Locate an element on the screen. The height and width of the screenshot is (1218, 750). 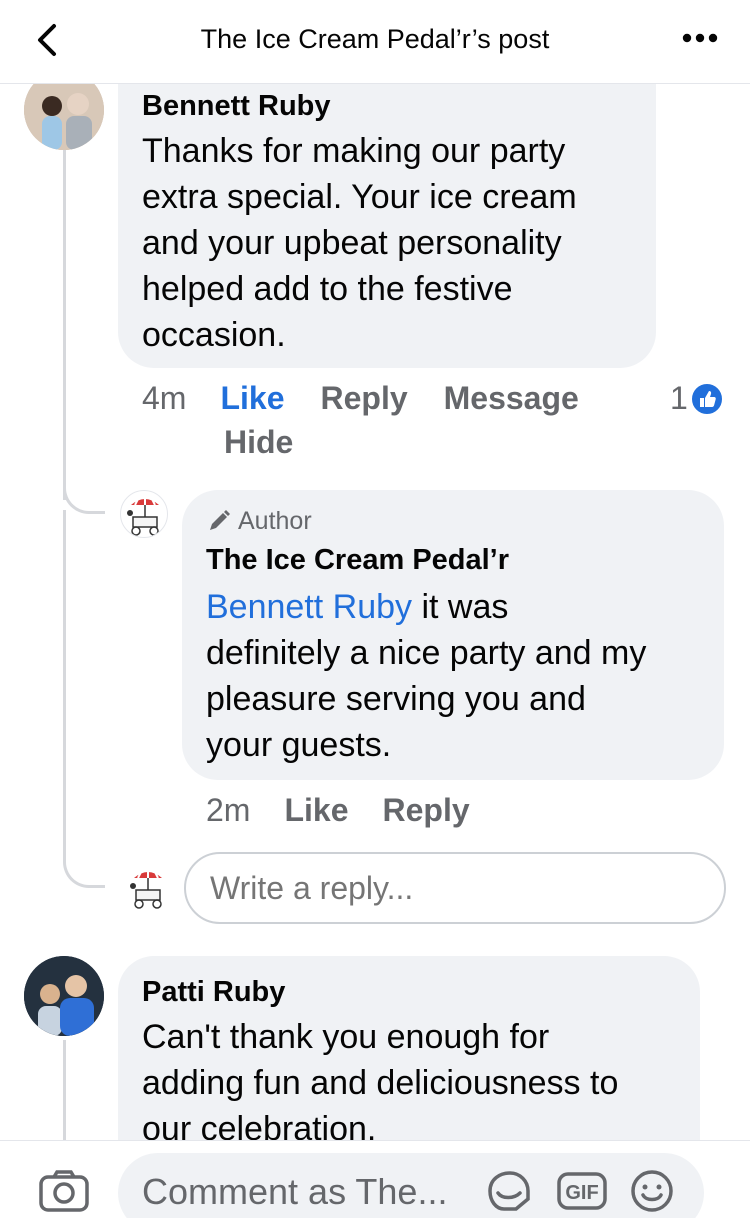
svg-text: GIF is located at coordinates (581, 1193).